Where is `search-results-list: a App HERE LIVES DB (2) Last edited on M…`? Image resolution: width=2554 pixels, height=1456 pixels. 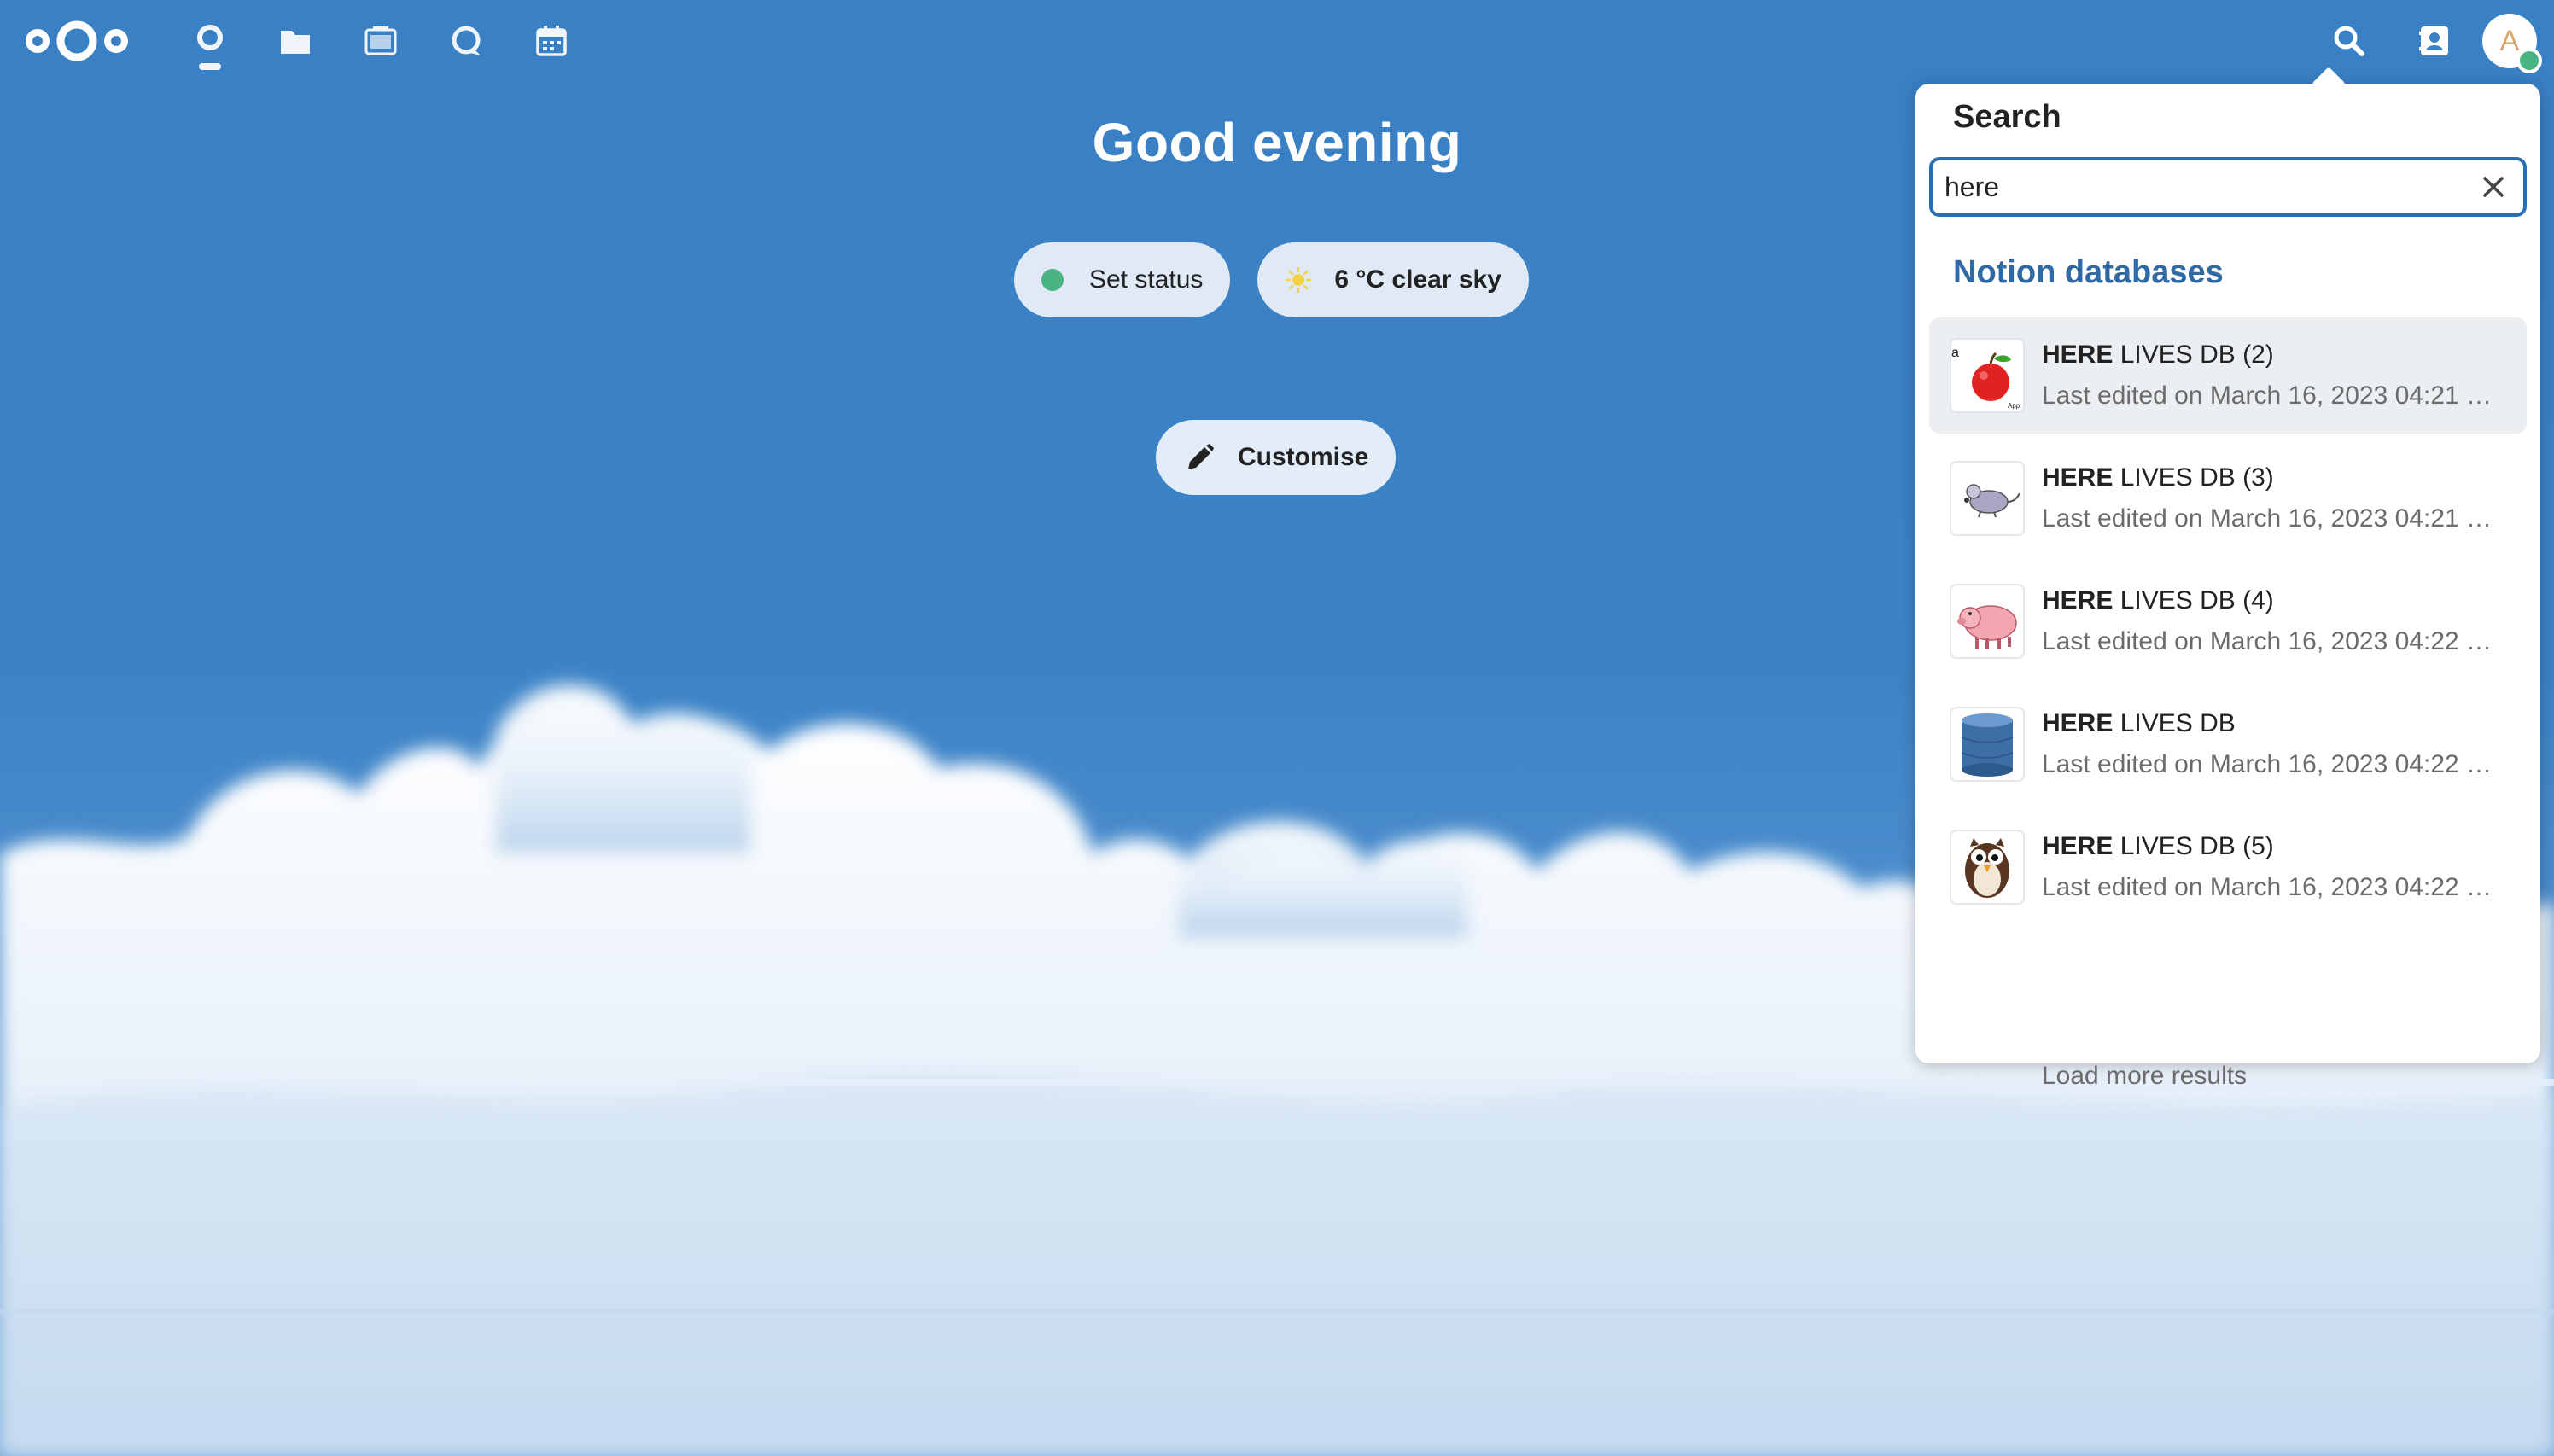 search-results-list: a App HERE LIVES DB (2) Last edited on M… is located at coordinates (2228, 625).